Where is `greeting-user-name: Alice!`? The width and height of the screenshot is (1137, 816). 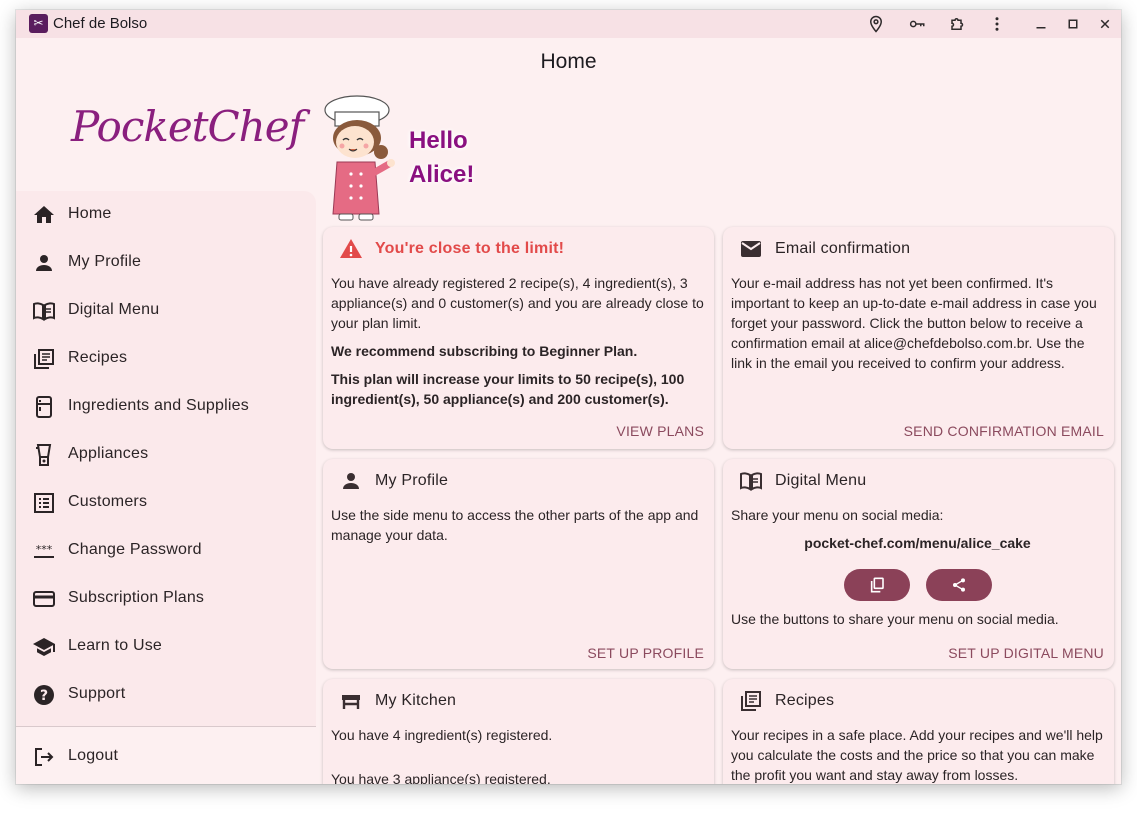
greeting-user-name: Alice! is located at coordinates (442, 174).